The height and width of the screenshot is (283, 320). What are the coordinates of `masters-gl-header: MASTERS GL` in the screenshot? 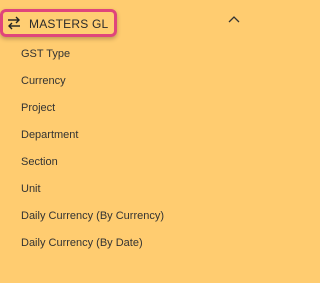 It's located at (58, 23).